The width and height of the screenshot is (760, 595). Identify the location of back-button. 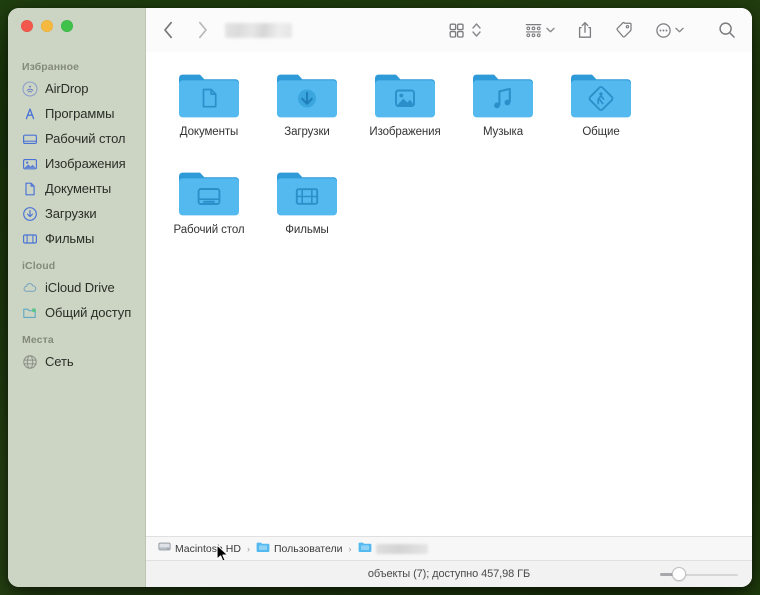
(168, 30).